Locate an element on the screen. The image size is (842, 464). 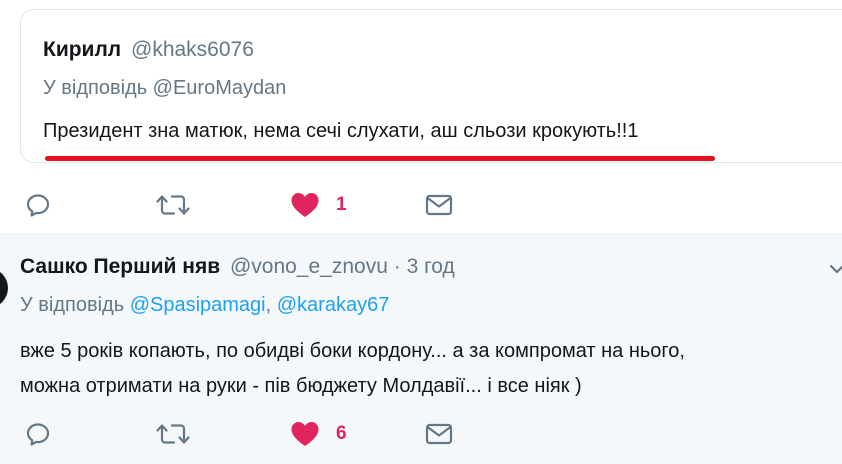
reply-author-handle: @vono_e_znovu is located at coordinates (309, 266).